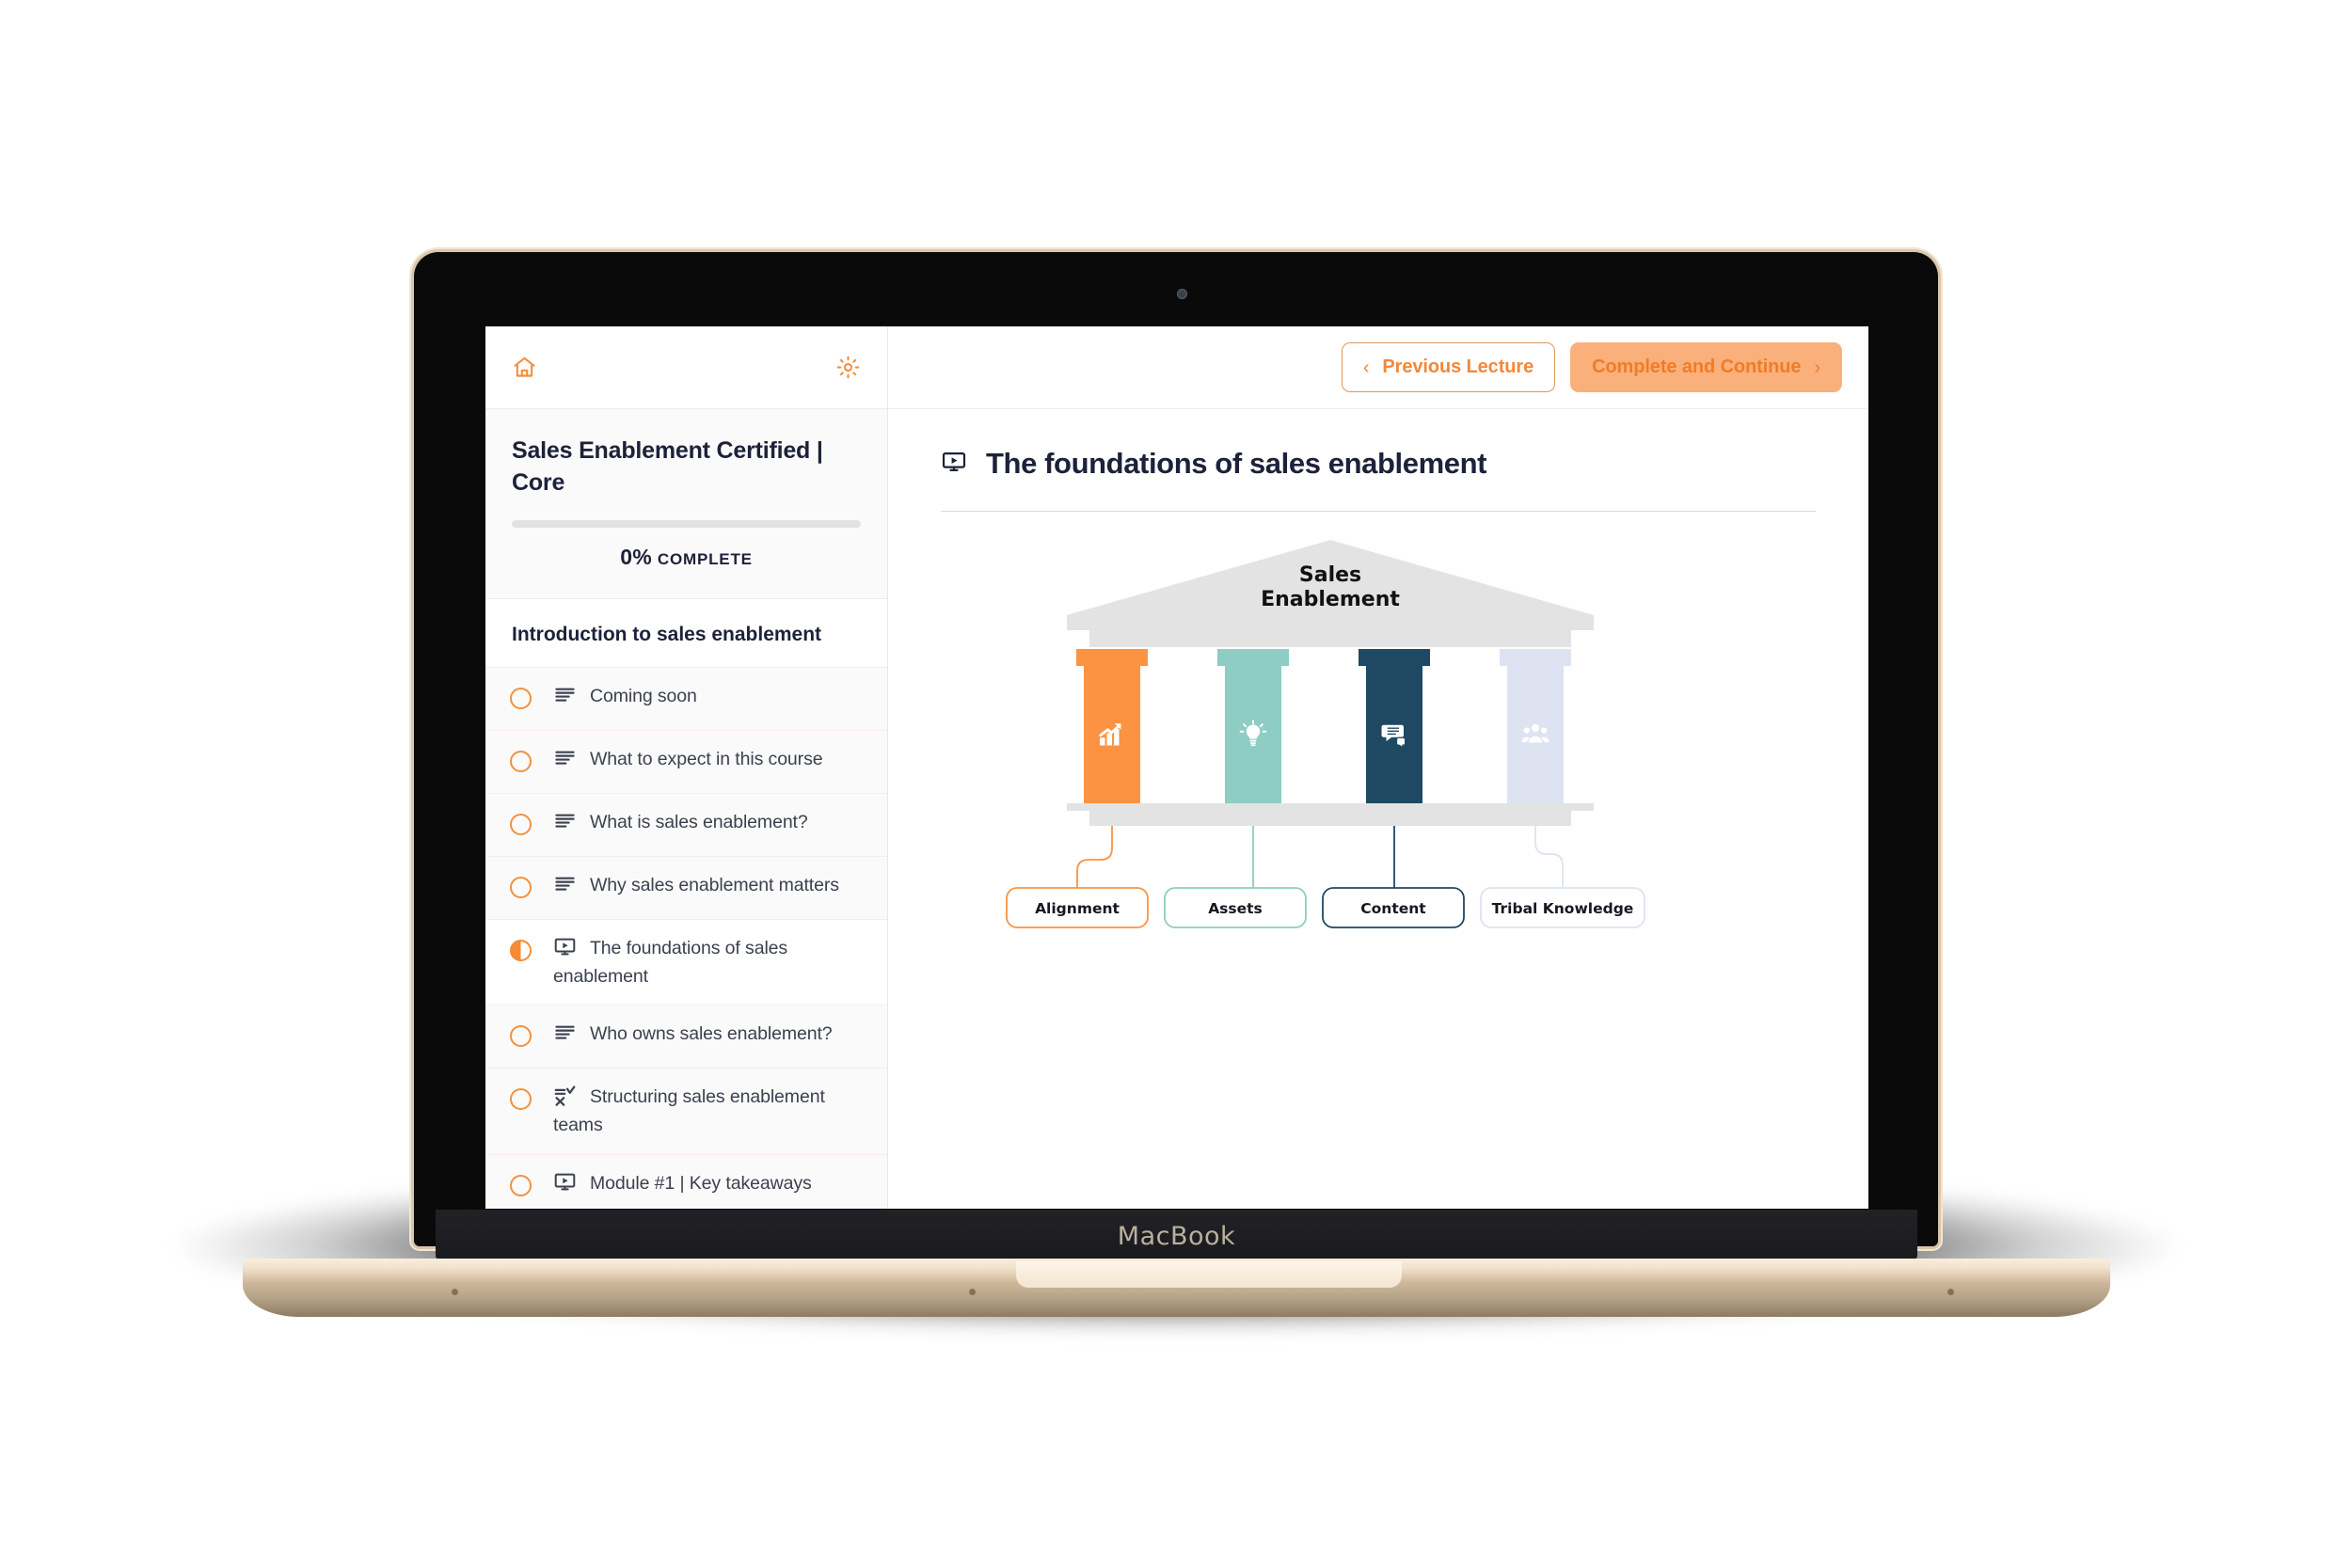 Image resolution: width=2352 pixels, height=1568 pixels. I want to click on entablature, so click(1330, 638).